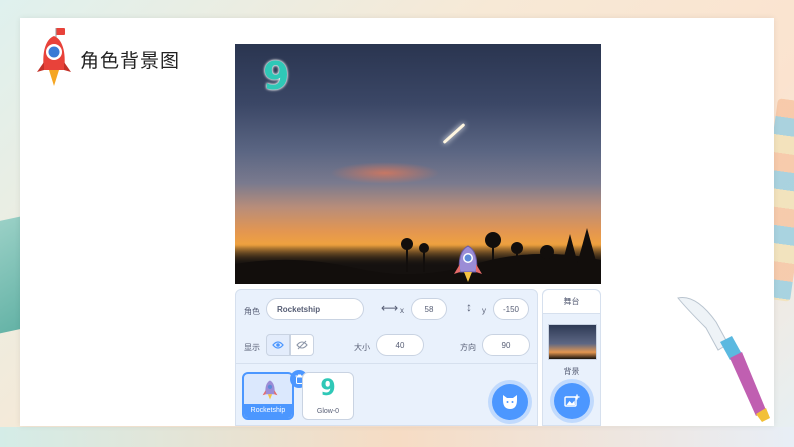  I want to click on image-add-icon, so click(572, 400).